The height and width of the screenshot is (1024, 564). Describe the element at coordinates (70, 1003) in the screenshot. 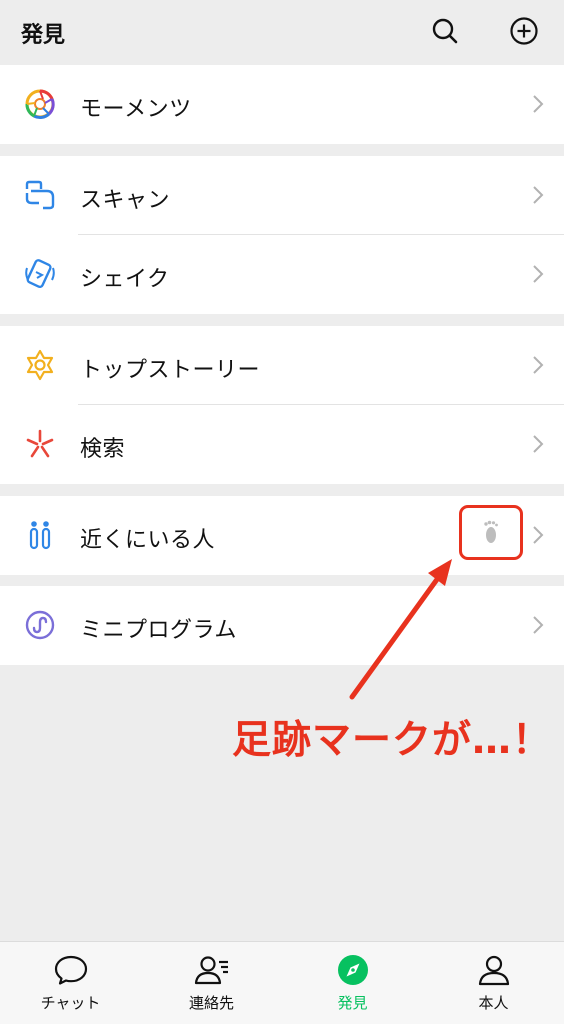

I see `tab-label: チャット` at that location.